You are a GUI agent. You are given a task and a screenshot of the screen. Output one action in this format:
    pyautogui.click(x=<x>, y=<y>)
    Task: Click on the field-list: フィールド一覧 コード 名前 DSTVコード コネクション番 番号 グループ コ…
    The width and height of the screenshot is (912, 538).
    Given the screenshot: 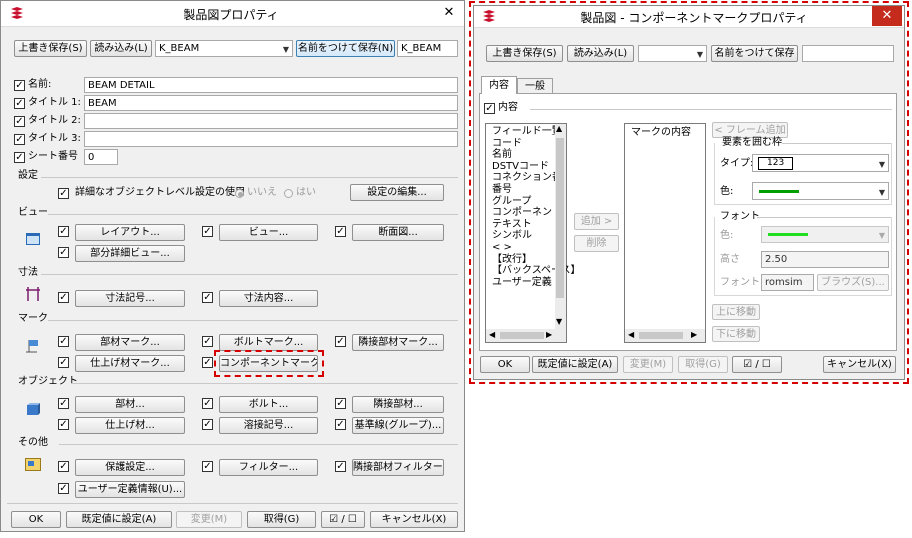 What is the action you would take?
    pyautogui.click(x=533, y=233)
    